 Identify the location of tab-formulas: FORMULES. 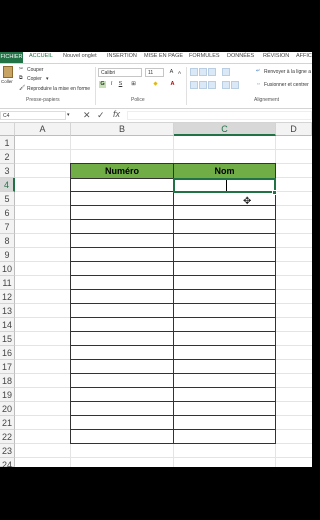
(204, 56).